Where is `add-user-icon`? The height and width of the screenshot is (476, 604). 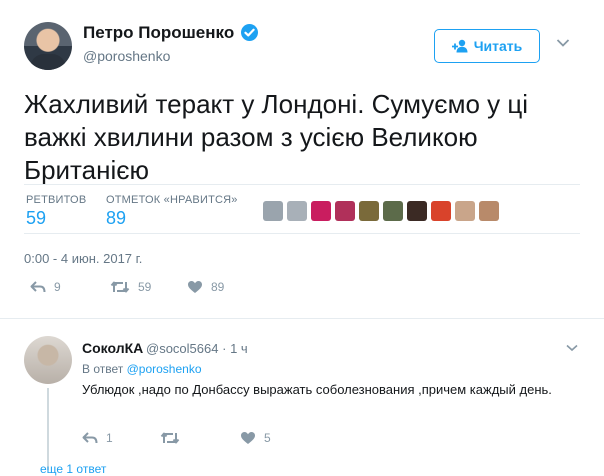 add-user-icon is located at coordinates (459, 46).